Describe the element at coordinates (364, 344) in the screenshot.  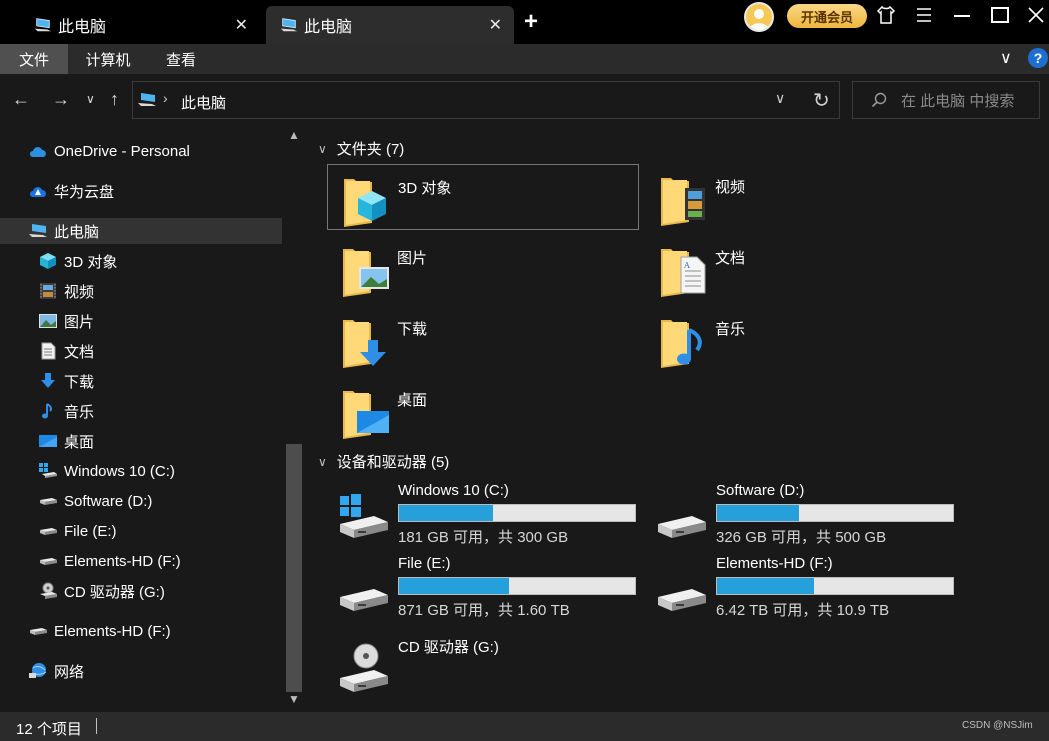
I see `downloads-folder-icon` at that location.